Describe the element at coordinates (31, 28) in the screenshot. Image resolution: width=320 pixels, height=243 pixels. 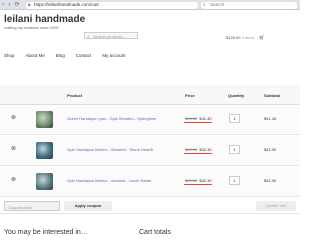
I see `site-tagline: crafting my creations since 2005` at that location.